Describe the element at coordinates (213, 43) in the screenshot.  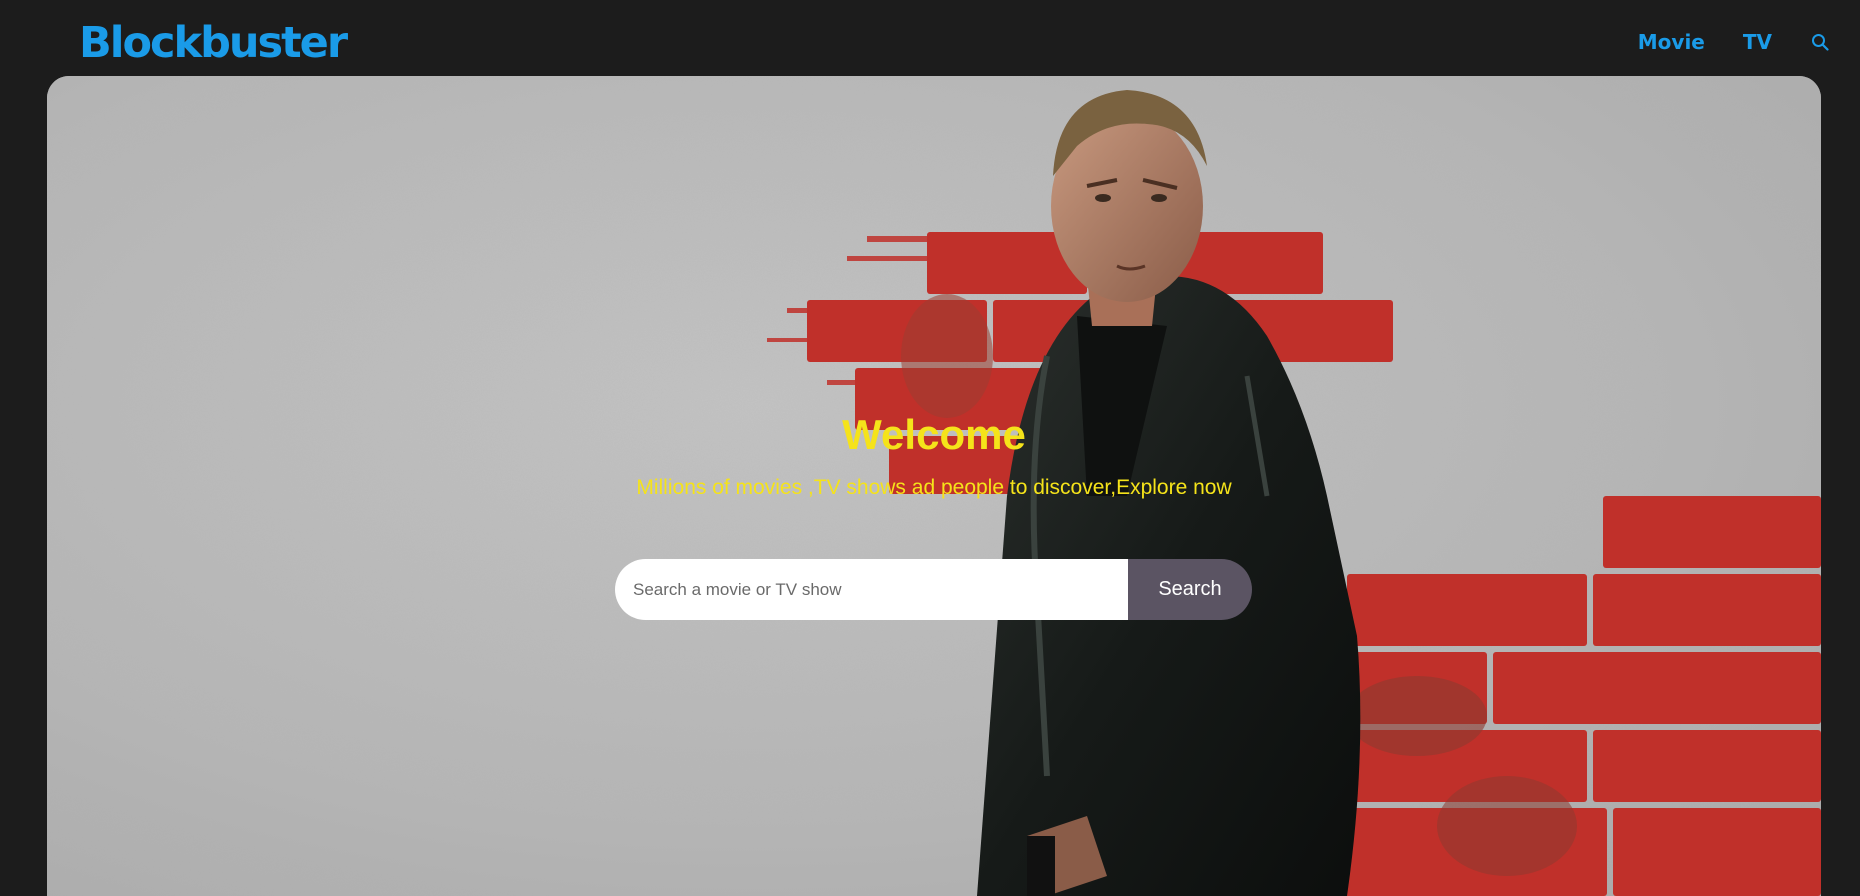
I see `site-logo: Blockbuster` at that location.